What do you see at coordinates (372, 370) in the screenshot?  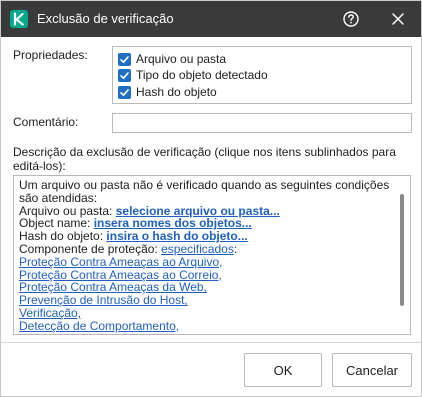 I see `cancel-button: Cancelar` at bounding box center [372, 370].